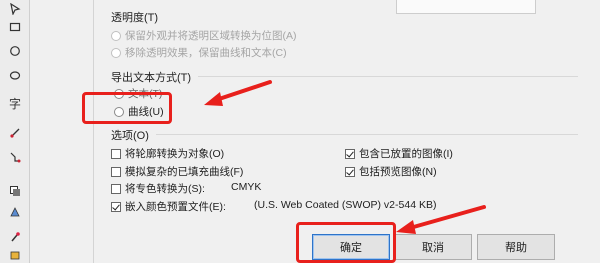 The height and width of the screenshot is (263, 600). I want to click on connector-tool-icon, so click(15, 157).